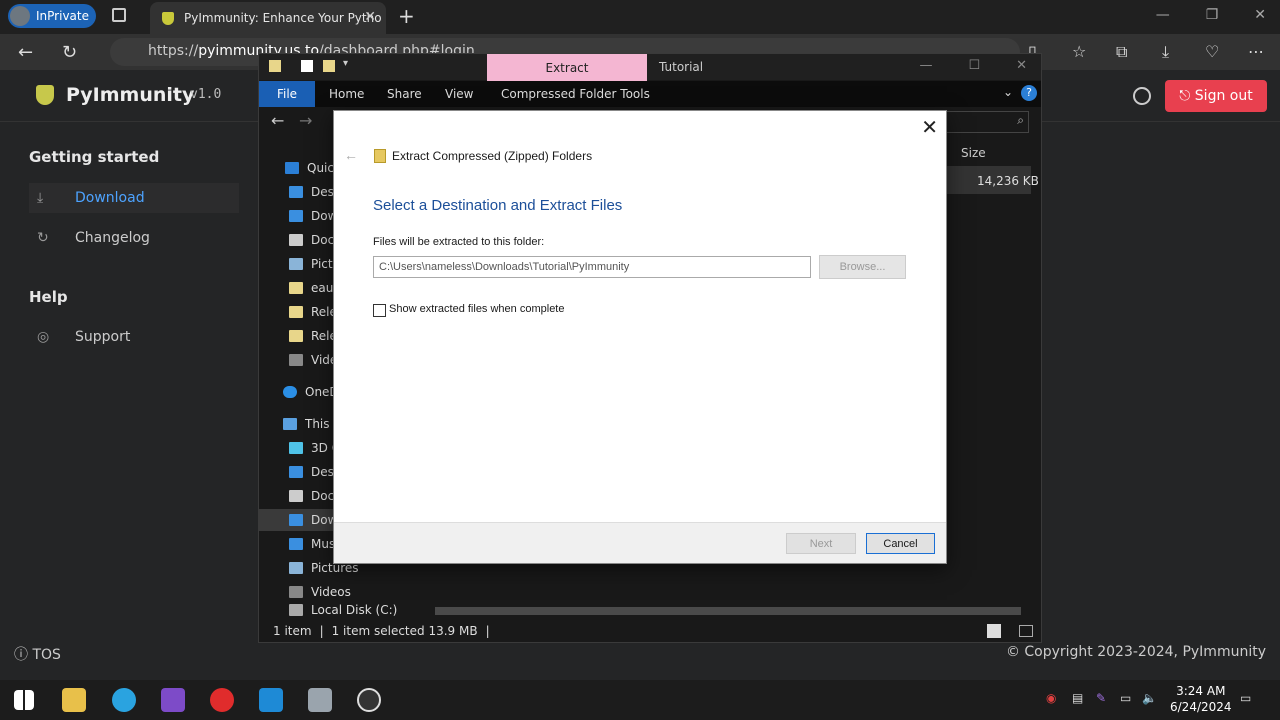 The image size is (1280, 720). What do you see at coordinates (929, 127) in the screenshot?
I see `close-icon: ✕` at bounding box center [929, 127].